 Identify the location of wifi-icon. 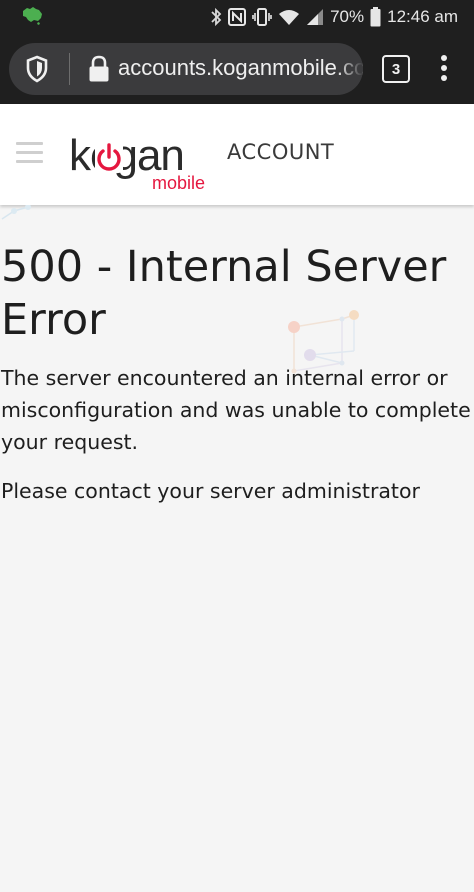
(289, 17).